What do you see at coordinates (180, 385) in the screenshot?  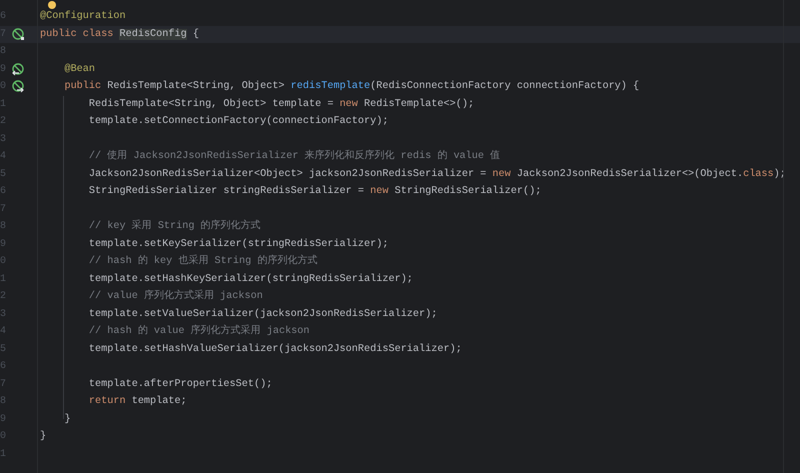 I see `code-line: template.afterPropertiesSet();` at bounding box center [180, 385].